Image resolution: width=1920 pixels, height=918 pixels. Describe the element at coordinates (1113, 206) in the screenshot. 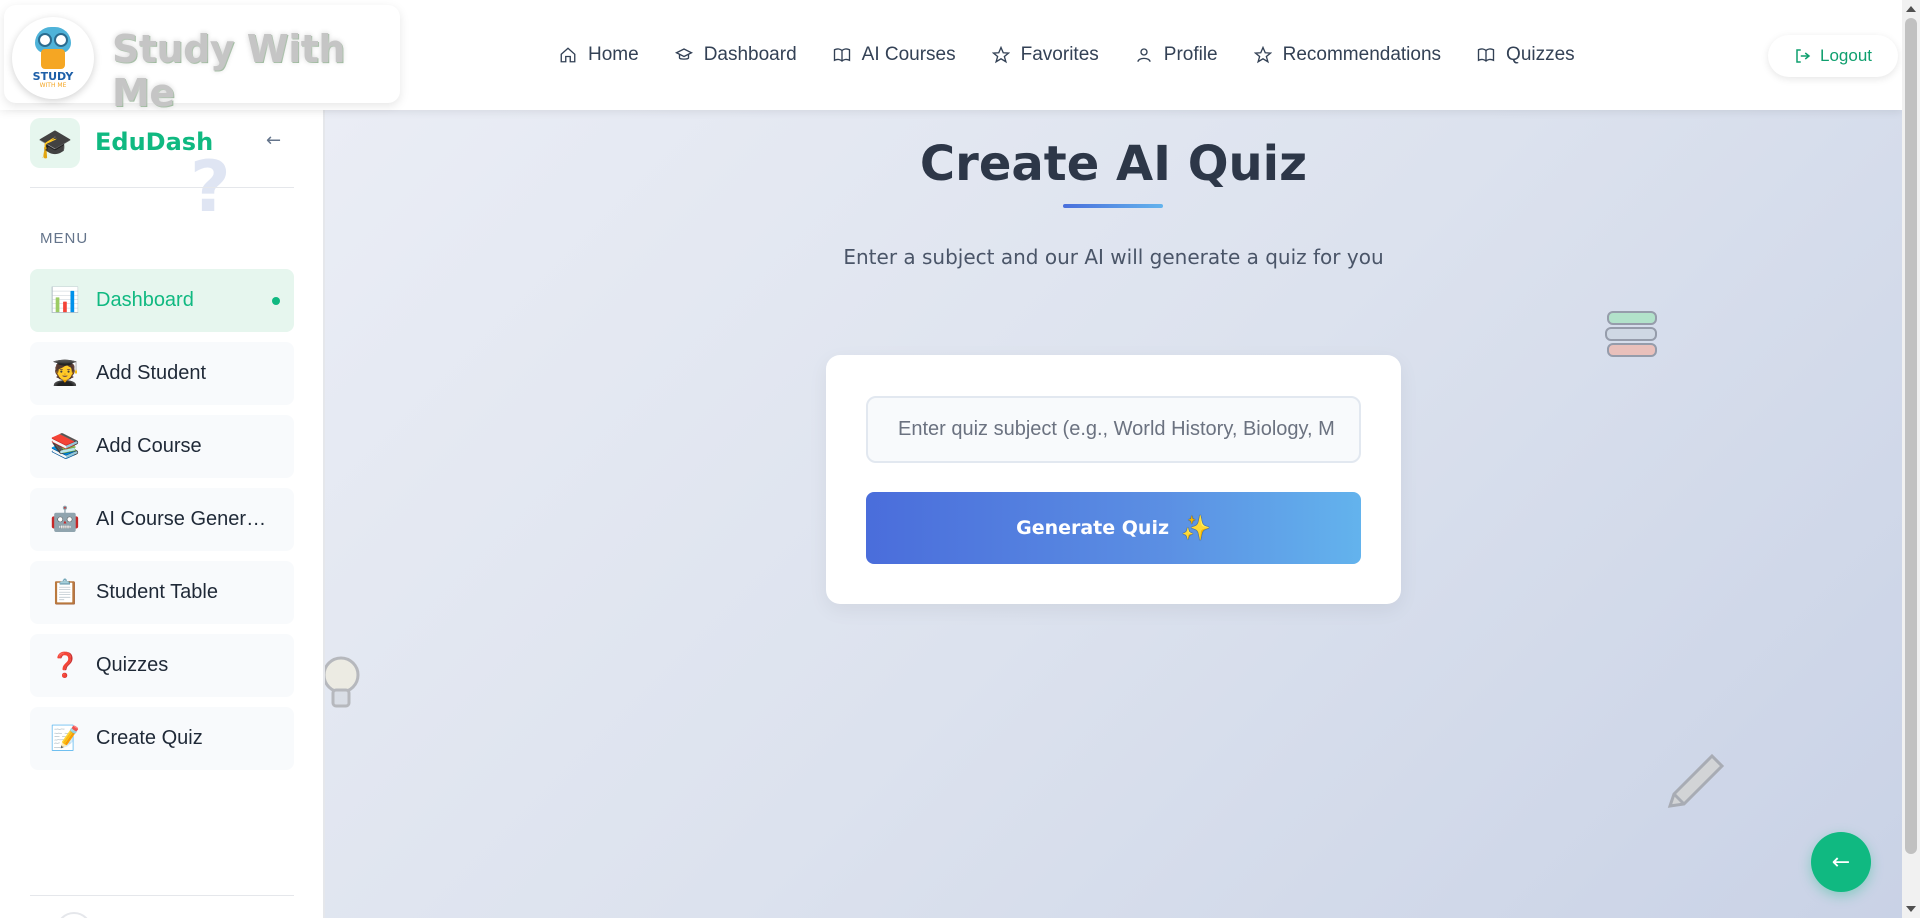

I see `title-underline` at that location.